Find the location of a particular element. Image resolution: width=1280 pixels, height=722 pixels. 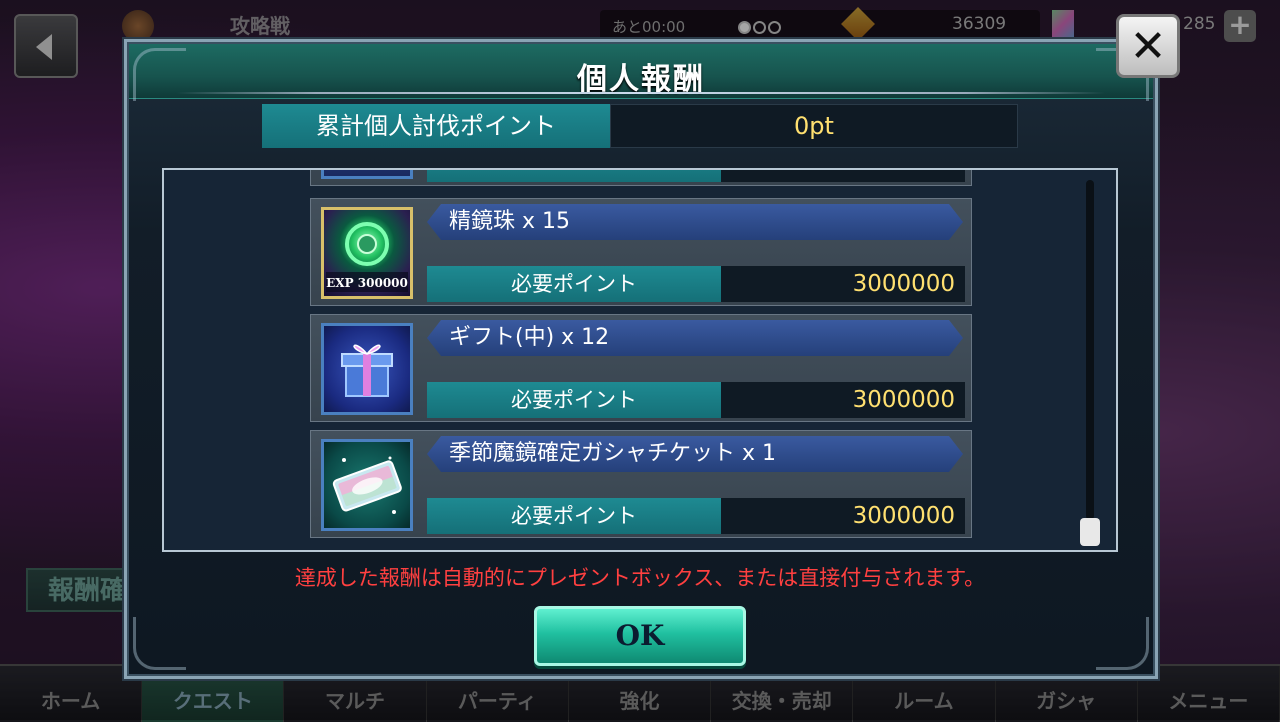

gacha-ticket-icon is located at coordinates (367, 485).